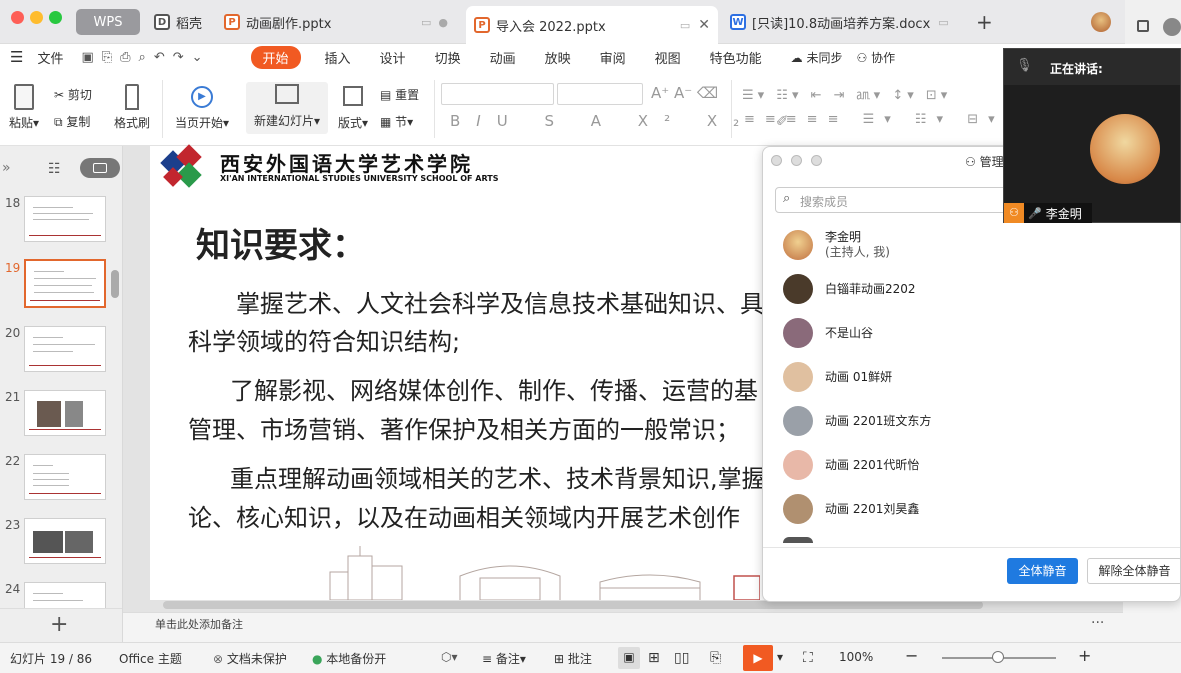 This screenshot has height=673, width=1181. I want to click on format-painter-button: 格式刷, so click(132, 107).